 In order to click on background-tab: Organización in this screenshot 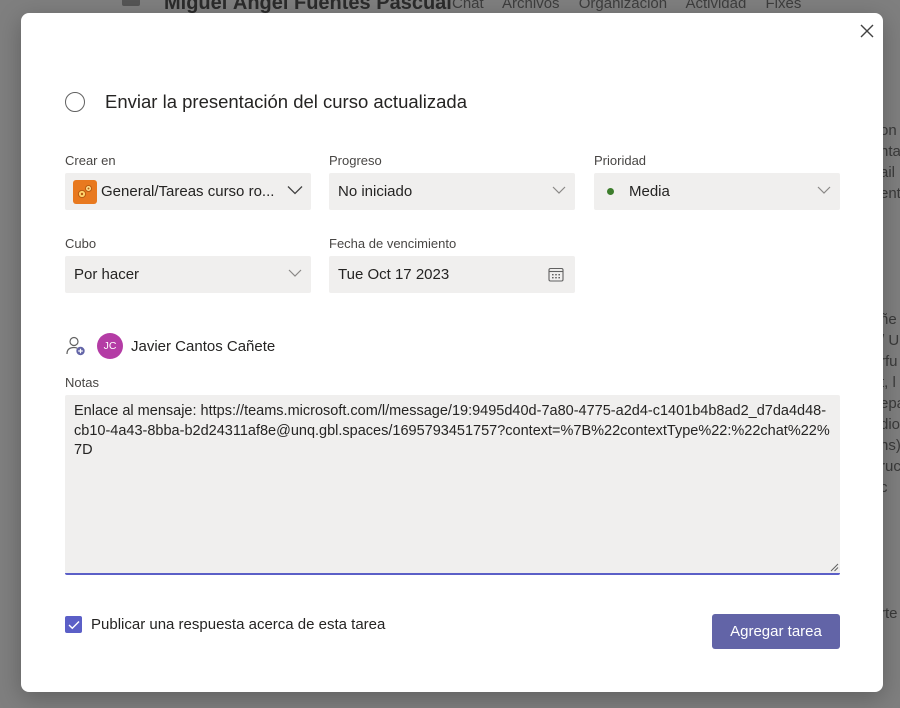, I will do `click(623, 6)`.